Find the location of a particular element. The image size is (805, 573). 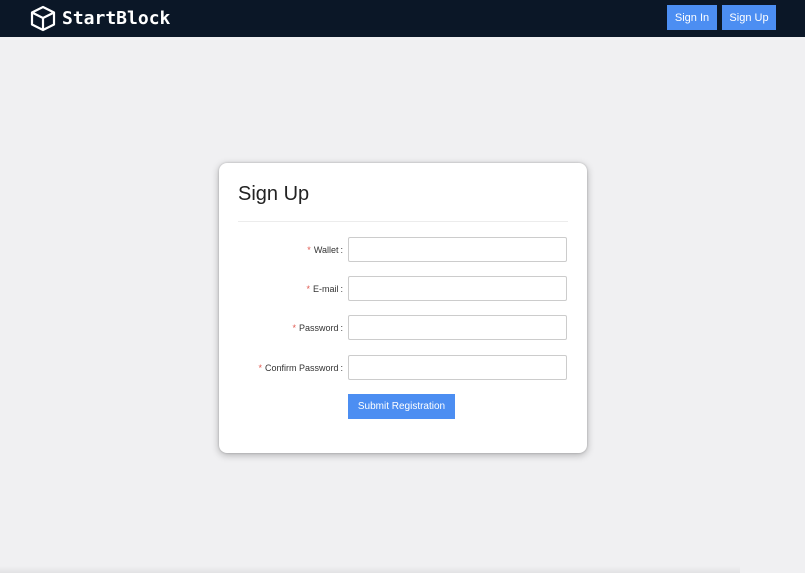

brand-logo: StartBlock is located at coordinates (100, 18).